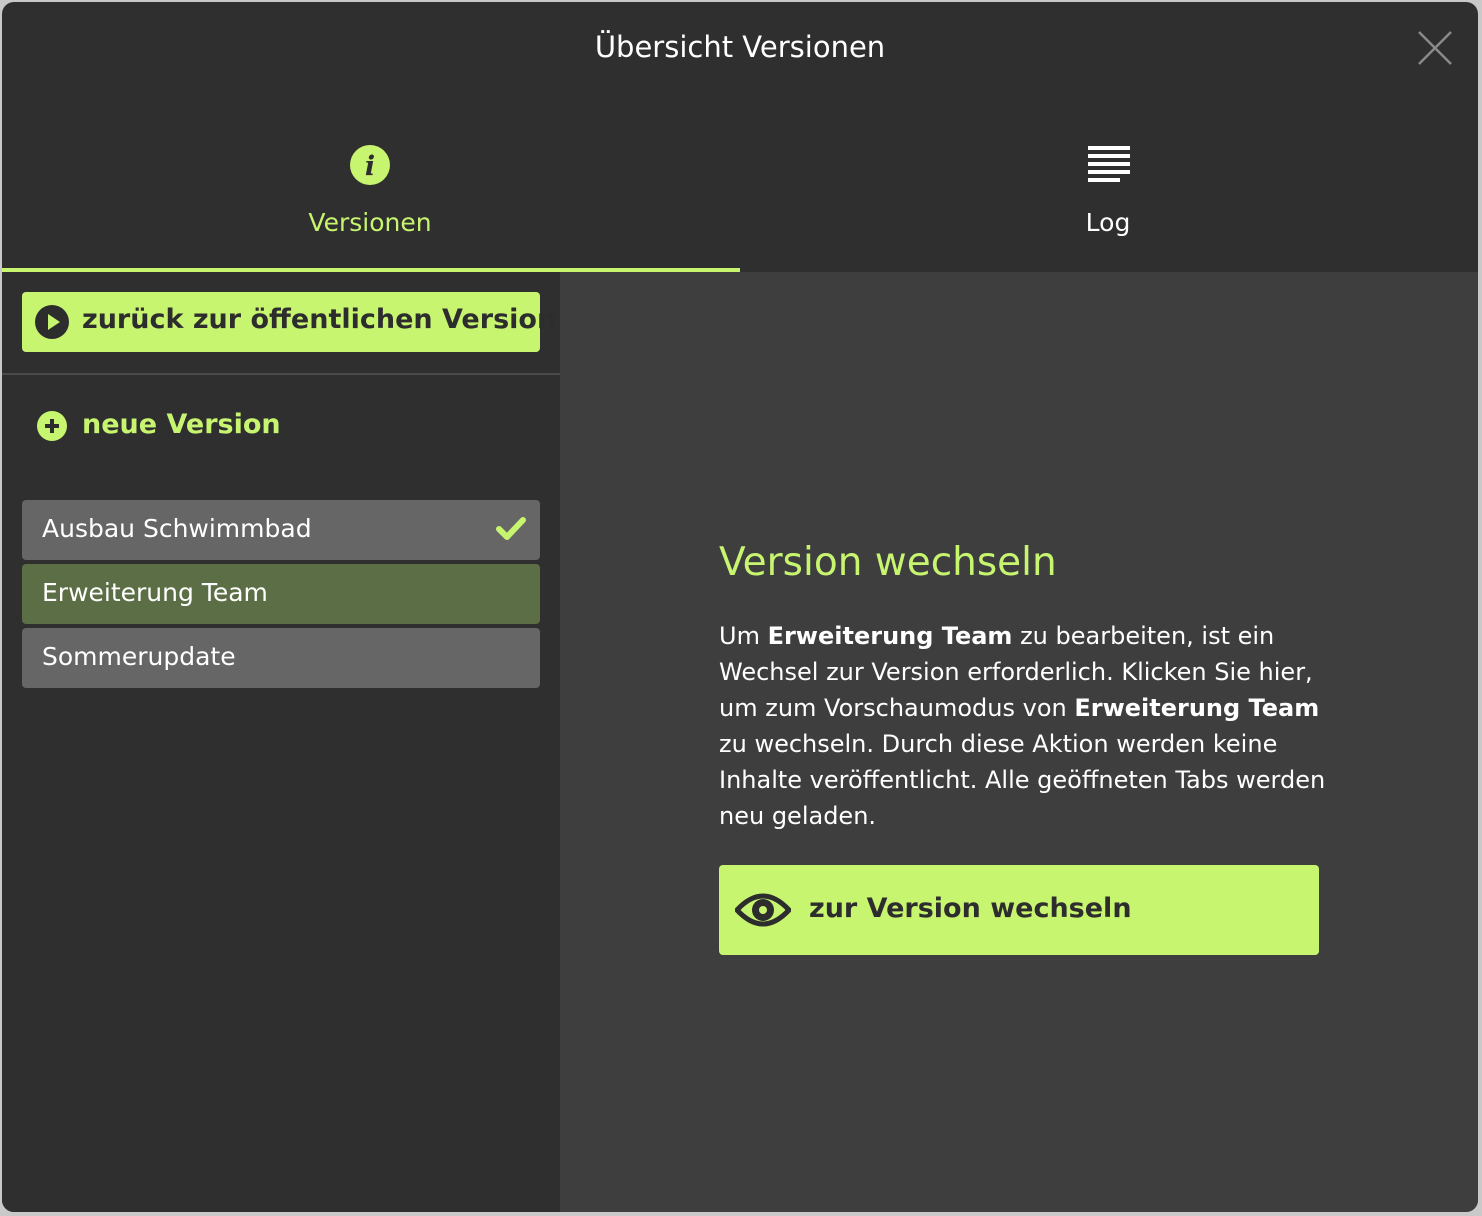 The height and width of the screenshot is (1216, 1482). Describe the element at coordinates (52, 324) in the screenshot. I see `play-icon` at that location.